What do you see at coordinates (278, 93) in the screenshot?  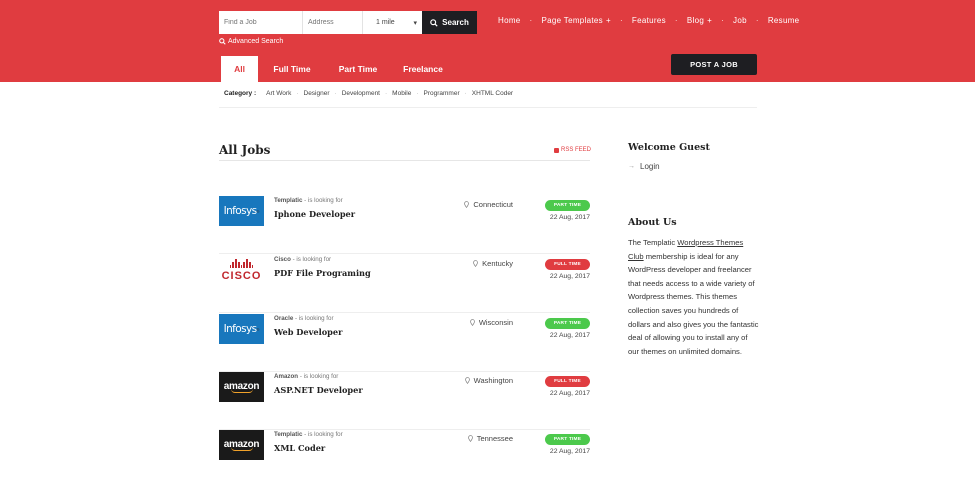 I see `category-art-work: Art Work` at bounding box center [278, 93].